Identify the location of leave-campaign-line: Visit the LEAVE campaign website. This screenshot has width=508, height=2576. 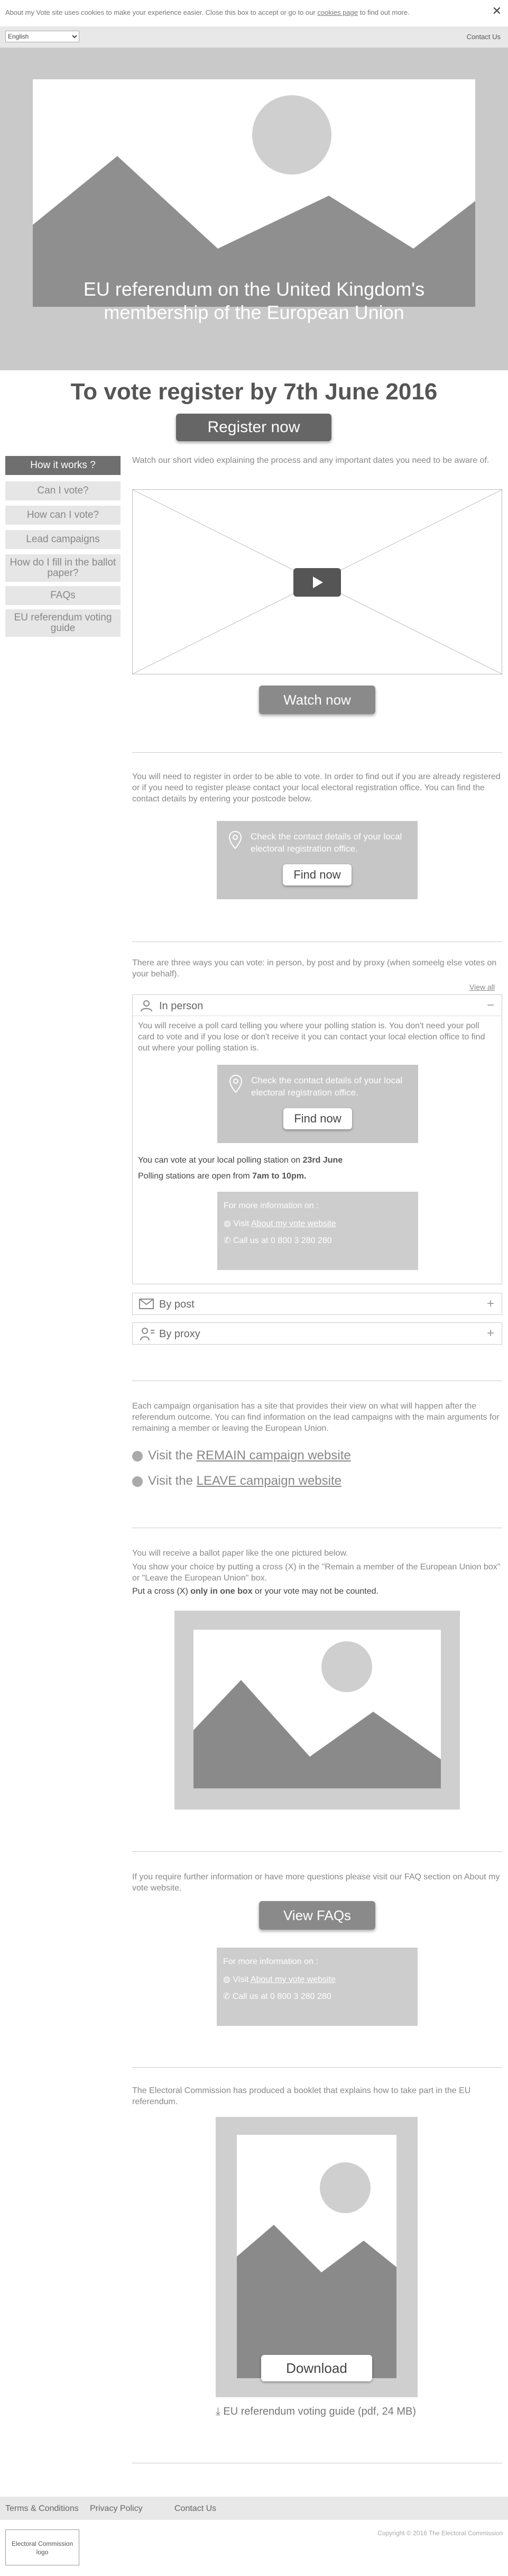
(236, 1481).